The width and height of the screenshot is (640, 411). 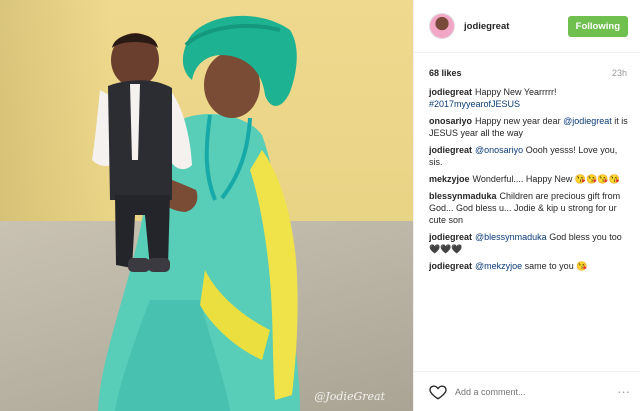 I want to click on post-header: jodiegreat Following, so click(x=527, y=26).